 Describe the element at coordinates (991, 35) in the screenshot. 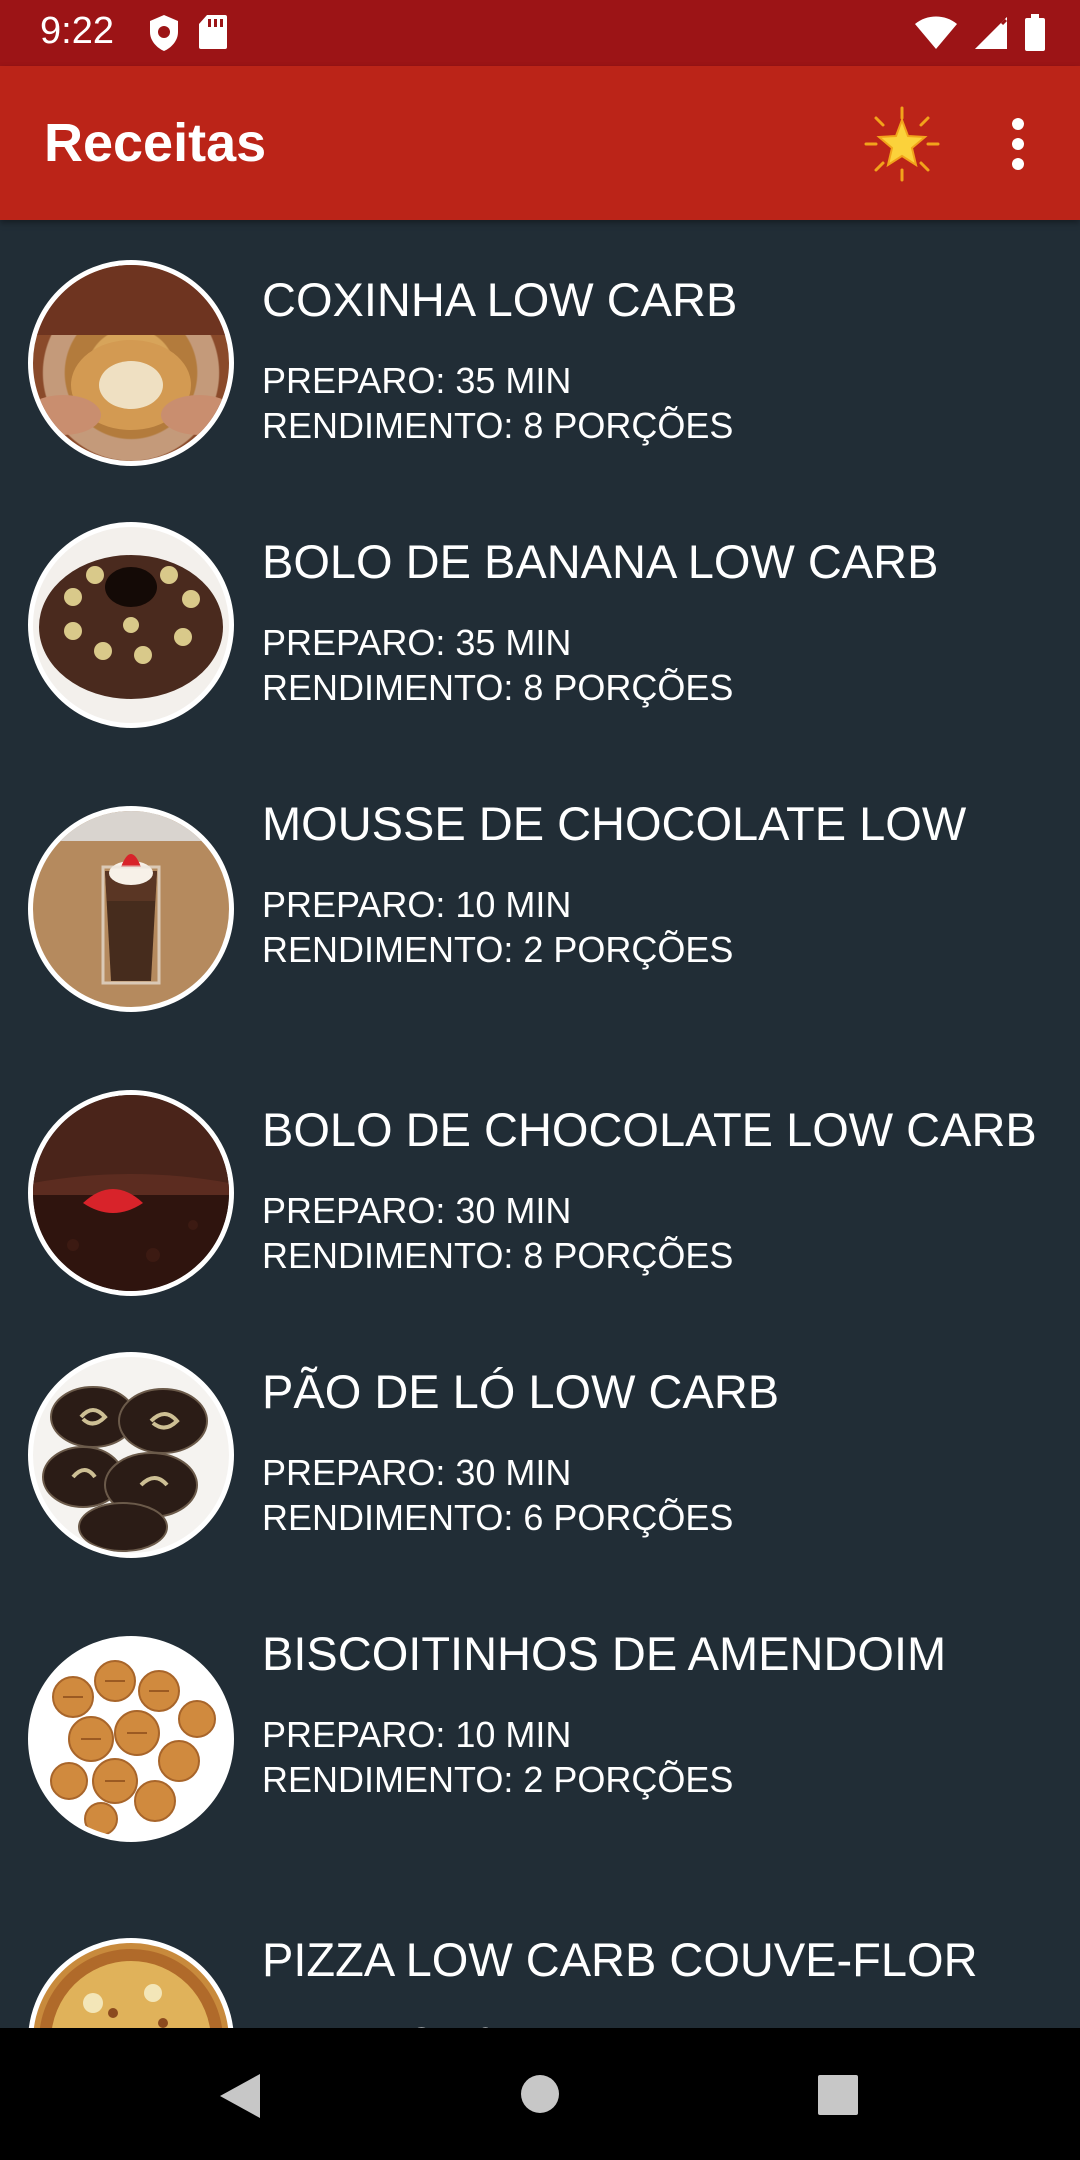

I see `signal-icon` at that location.